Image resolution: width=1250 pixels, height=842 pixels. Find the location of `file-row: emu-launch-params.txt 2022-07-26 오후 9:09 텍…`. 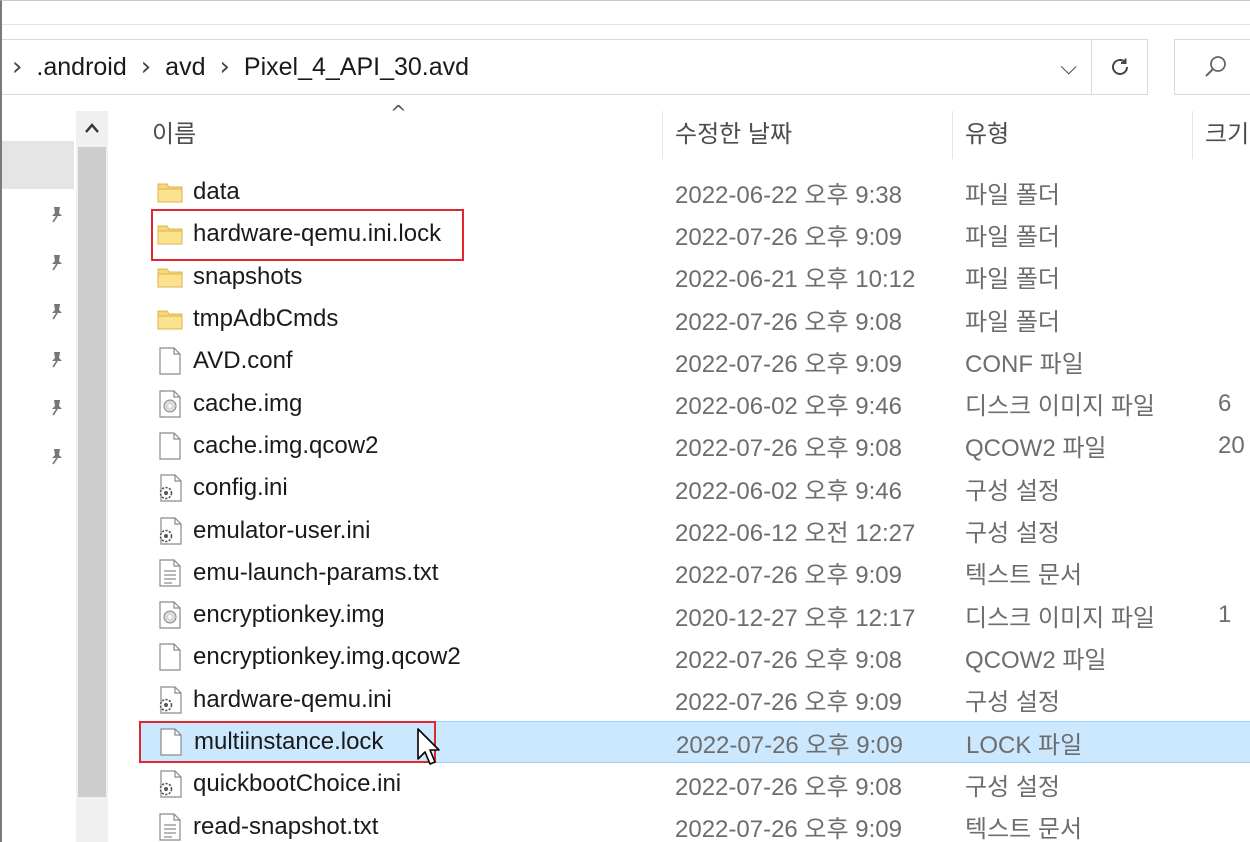

file-row: emu-launch-params.txt 2022-07-26 오후 9:09 텍… is located at coordinates (695, 573).